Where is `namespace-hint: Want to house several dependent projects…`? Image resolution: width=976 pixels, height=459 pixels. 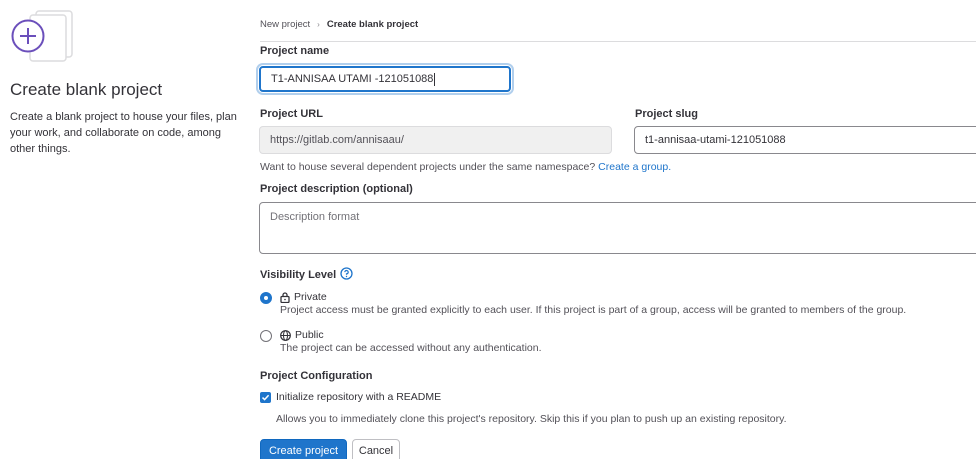 namespace-hint: Want to house several dependent projects… is located at coordinates (465, 167).